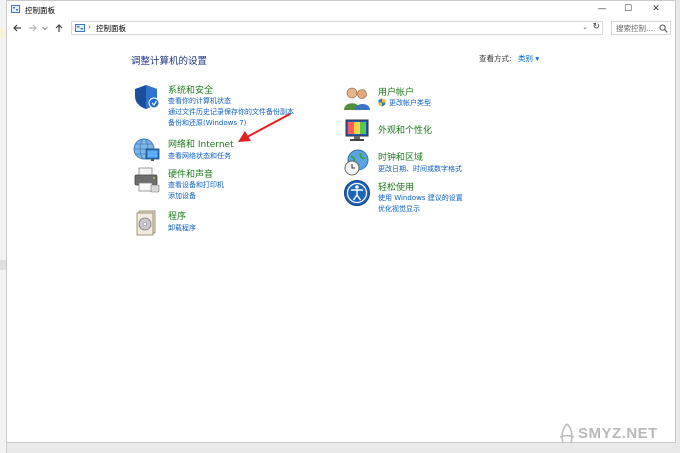 This screenshot has width=680, height=453. I want to click on maximize-button: ☐, so click(628, 9).